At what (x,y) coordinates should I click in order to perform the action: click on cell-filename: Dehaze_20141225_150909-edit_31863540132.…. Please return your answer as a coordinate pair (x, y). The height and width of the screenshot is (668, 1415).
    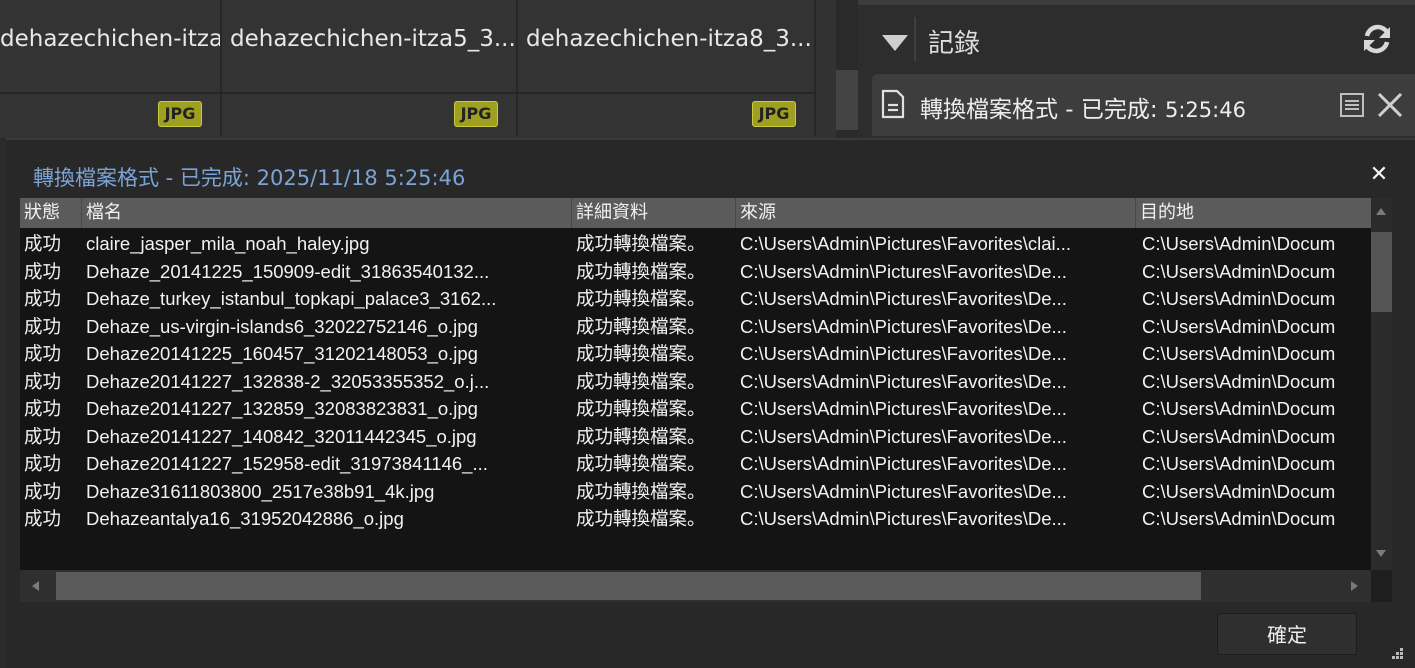
    Looking at the image, I should click on (288, 271).